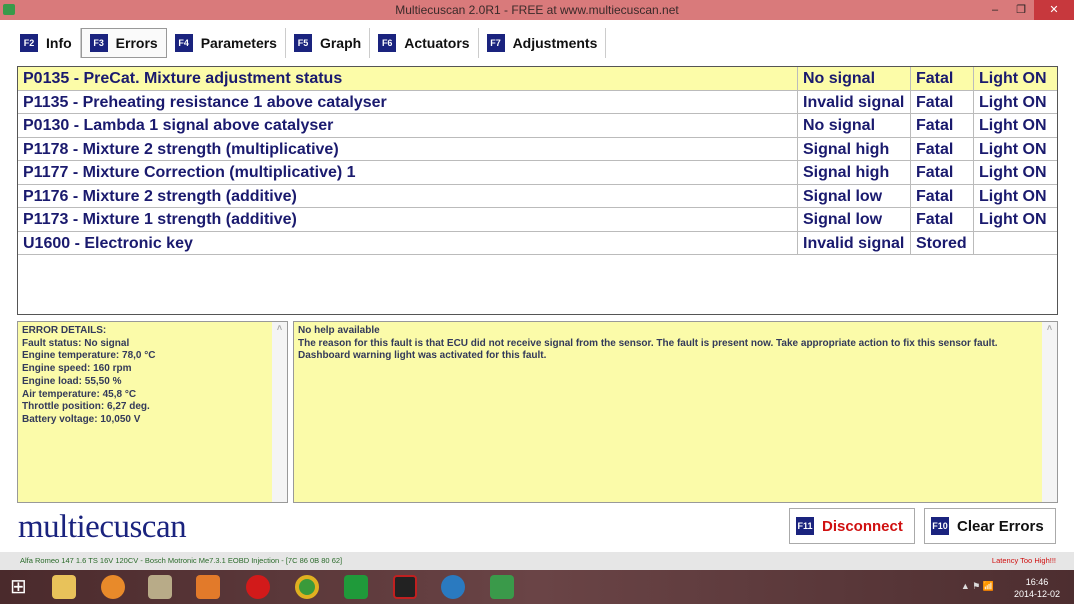 This screenshot has height=604, width=1074. I want to click on taskbar: ⊞ ▲ ⚑ 📶 16:46 2014-12-02, so click(537, 587).